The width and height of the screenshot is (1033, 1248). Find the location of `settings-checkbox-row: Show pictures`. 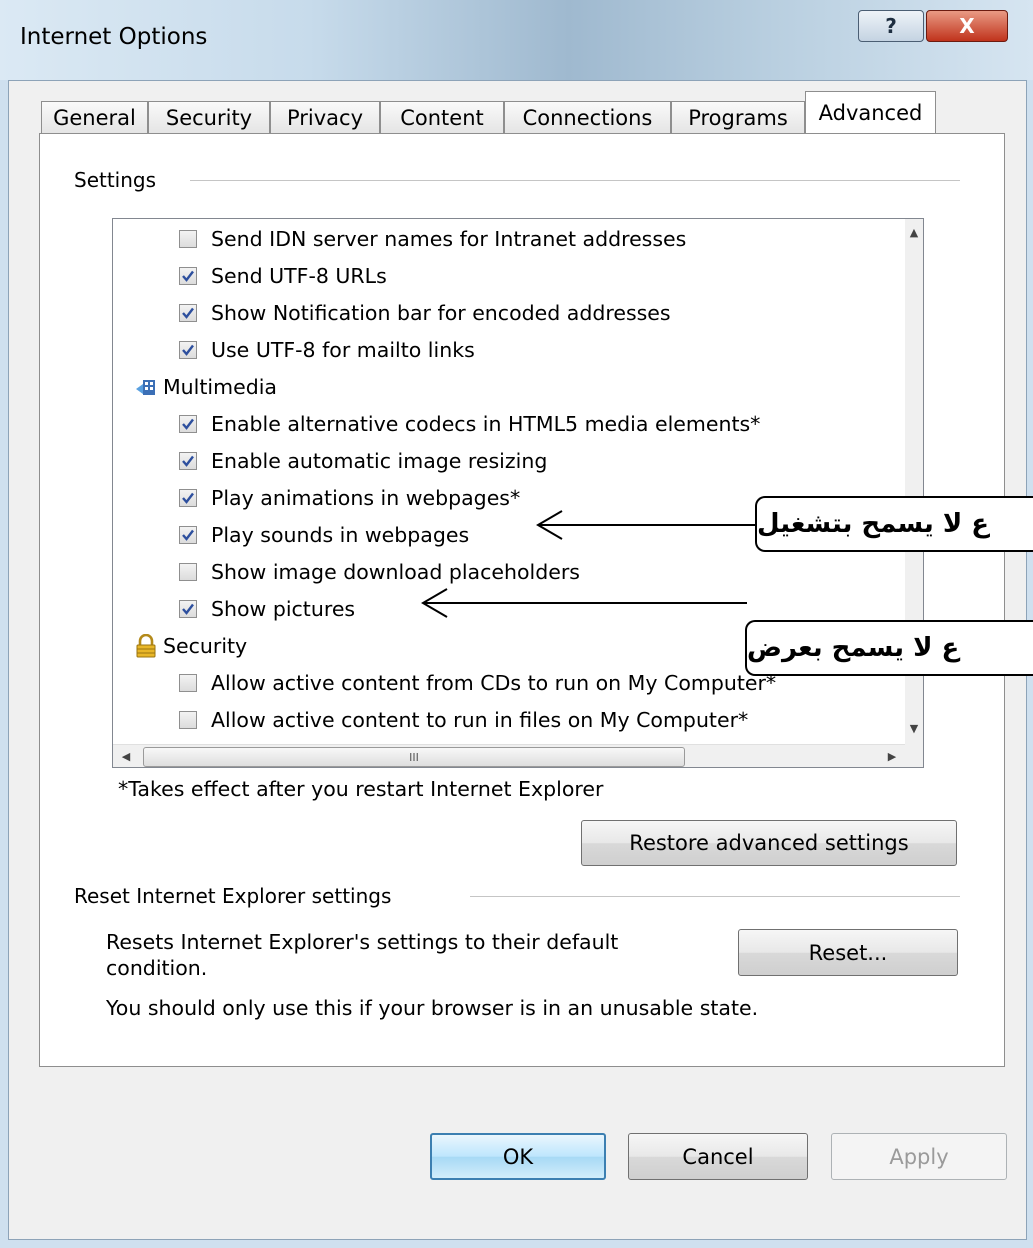

settings-checkbox-row: Show pictures is located at coordinates (267, 609).